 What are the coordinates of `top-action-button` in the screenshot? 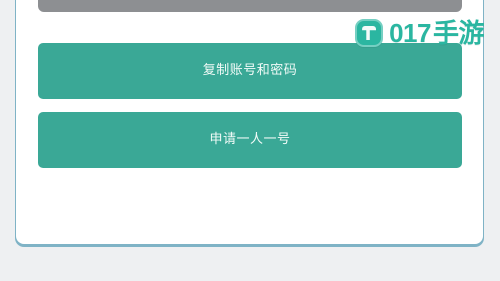 It's located at (250, 6).